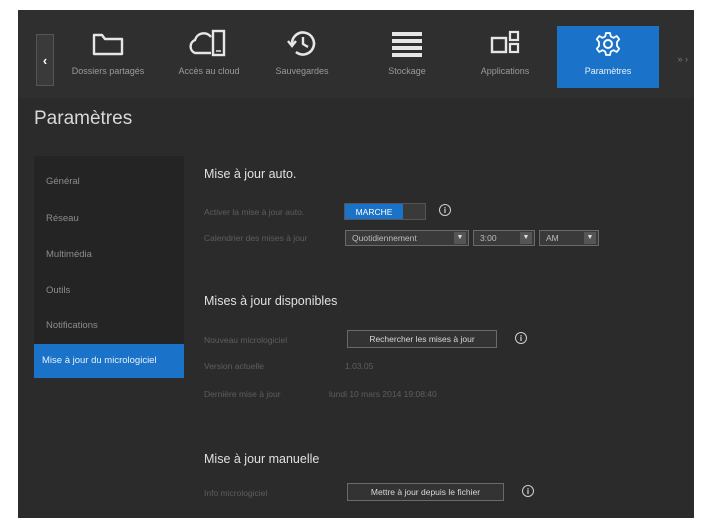 The width and height of the screenshot is (710, 529). What do you see at coordinates (488, 238) in the screenshot?
I see `time-value: 3:00` at bounding box center [488, 238].